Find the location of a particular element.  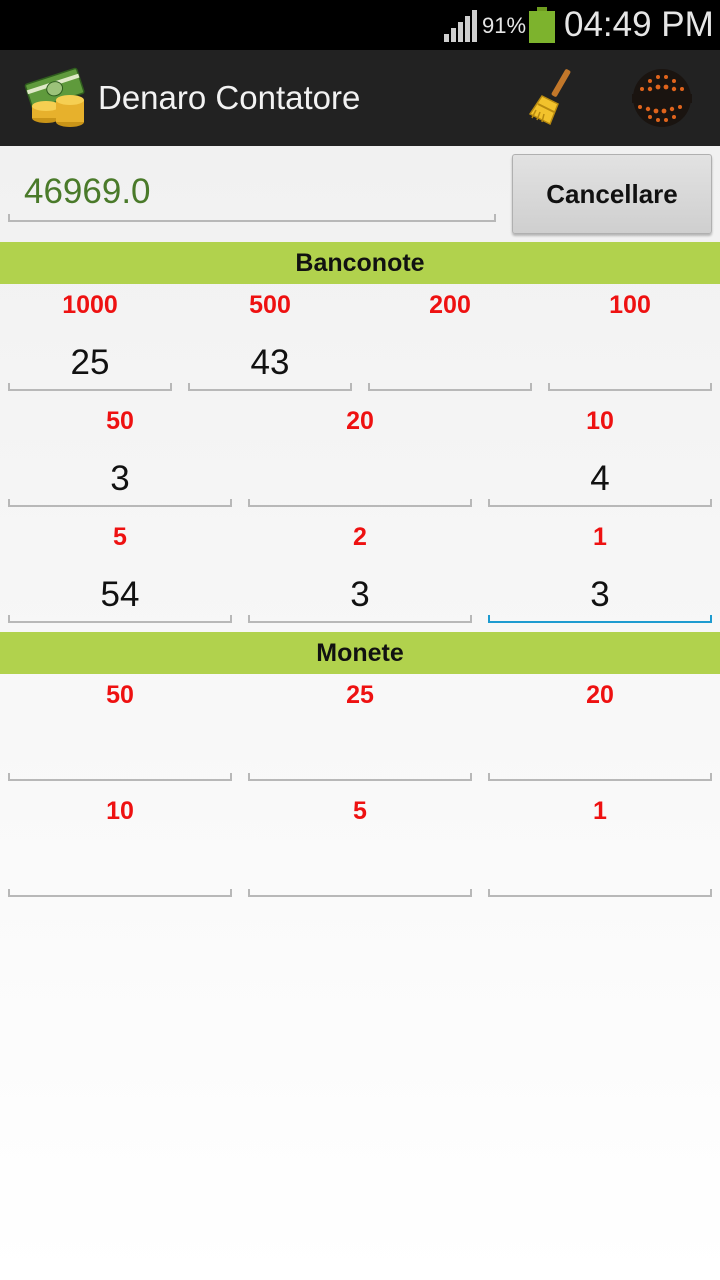

count-input-50: 3 is located at coordinates (120, 482).